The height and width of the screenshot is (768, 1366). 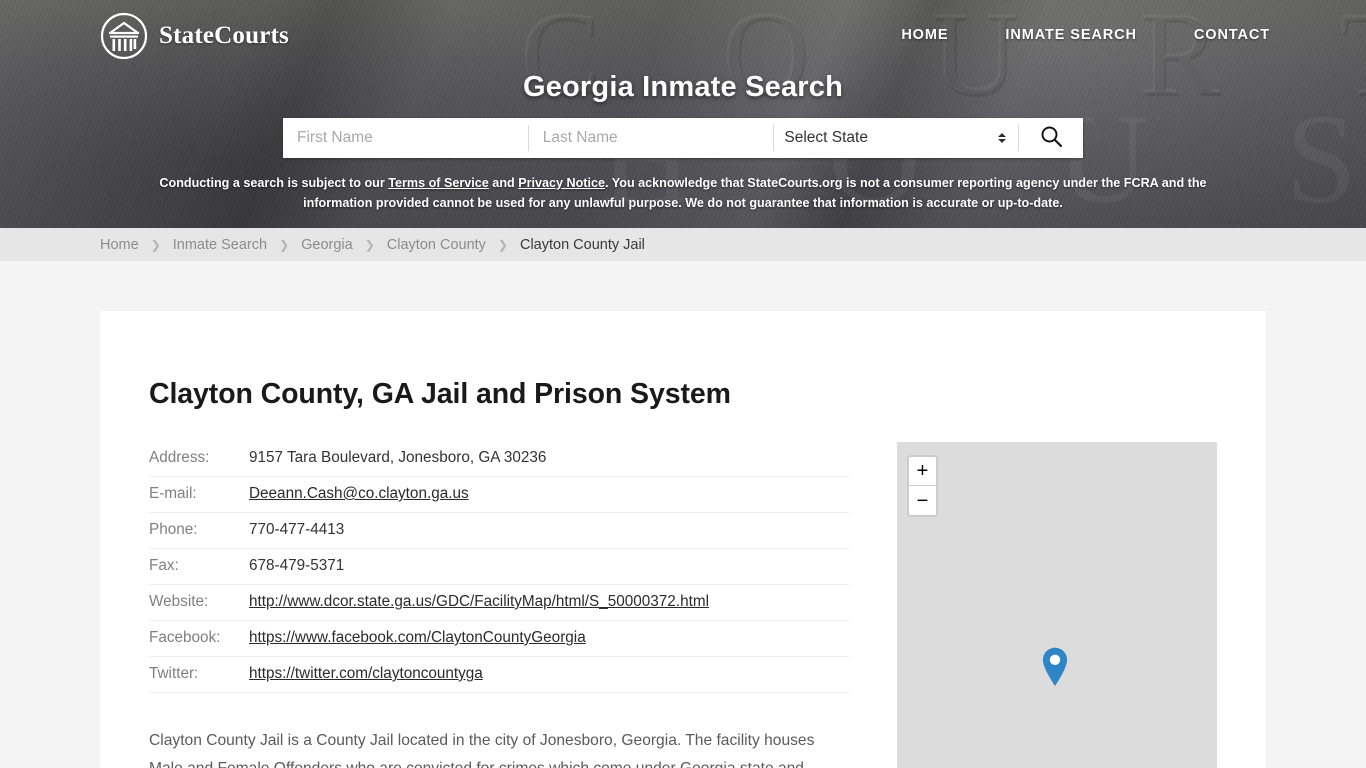 I want to click on breadcrumb-item-georgia: Georgia, so click(x=327, y=245).